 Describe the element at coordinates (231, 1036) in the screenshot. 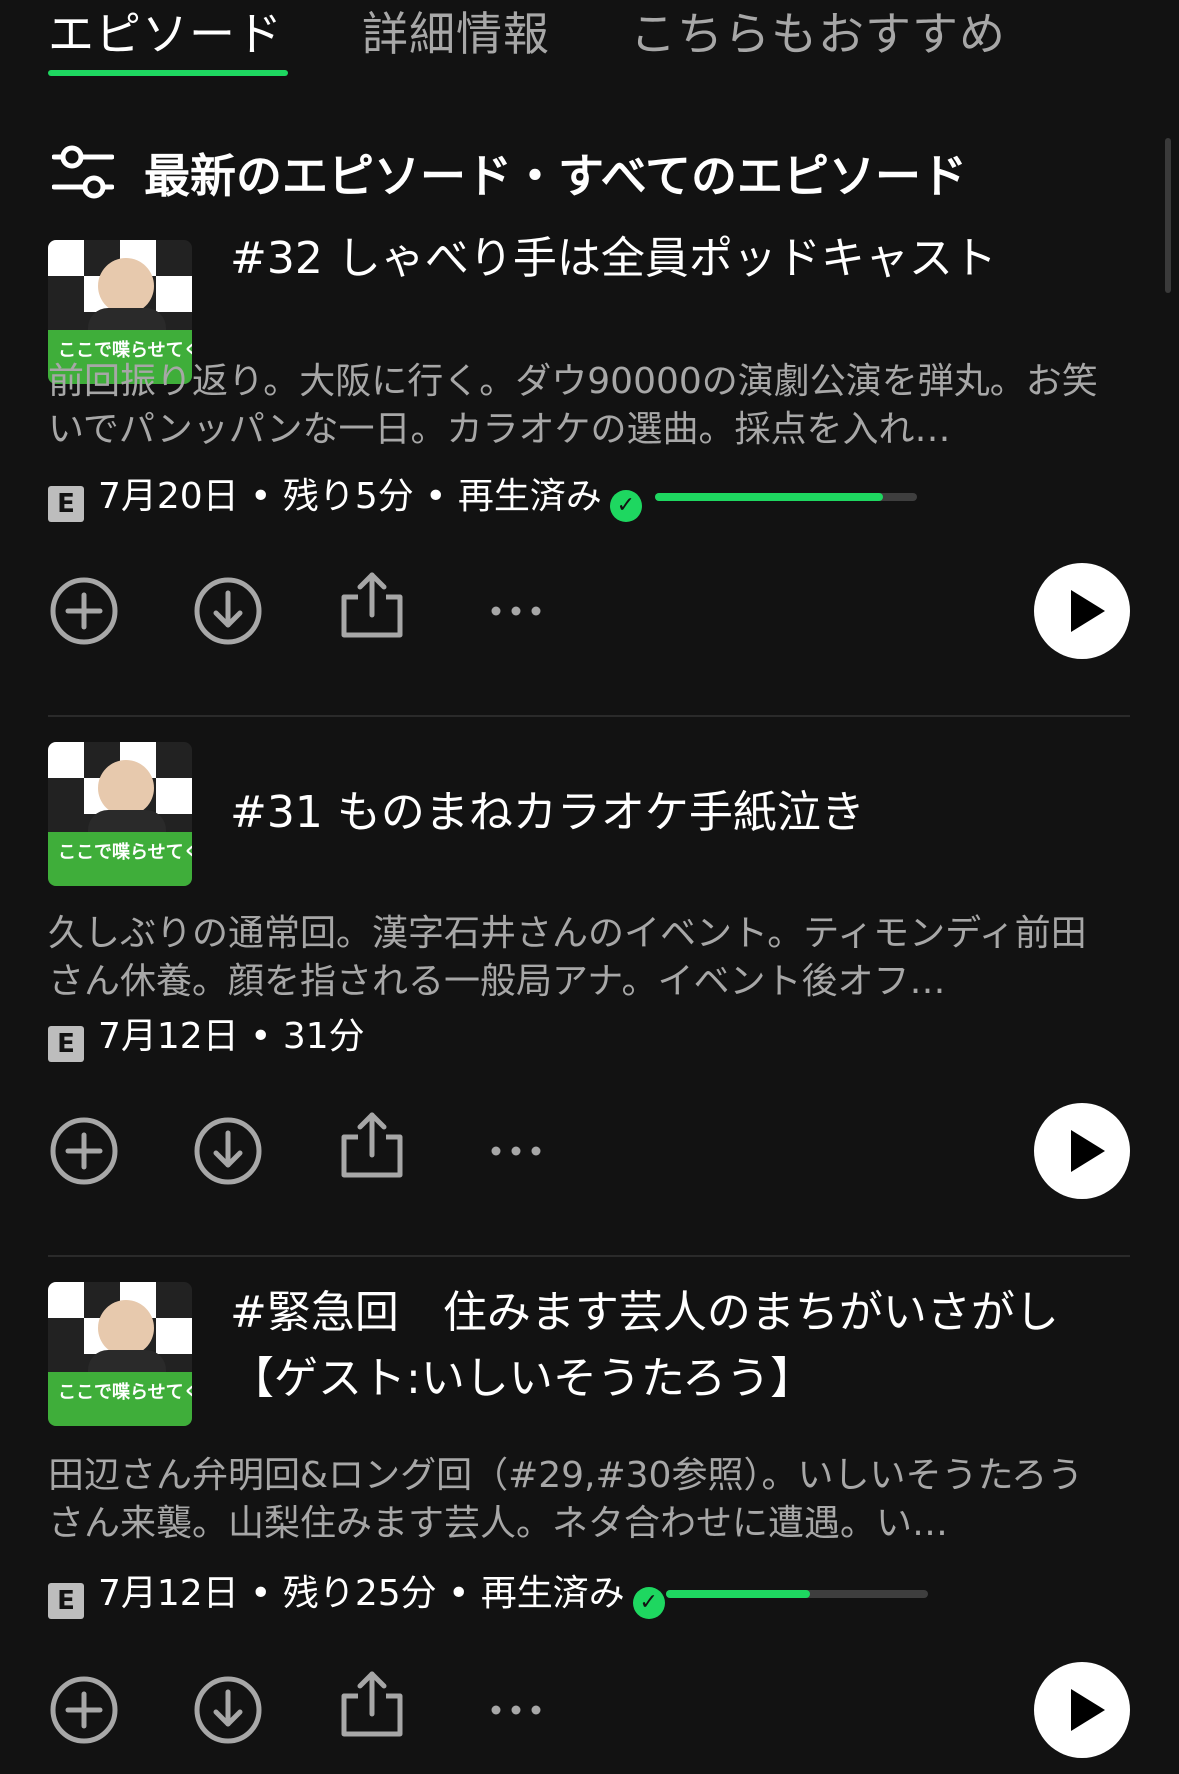

I see `episode-meta-text: 7月12日 • 31分` at that location.